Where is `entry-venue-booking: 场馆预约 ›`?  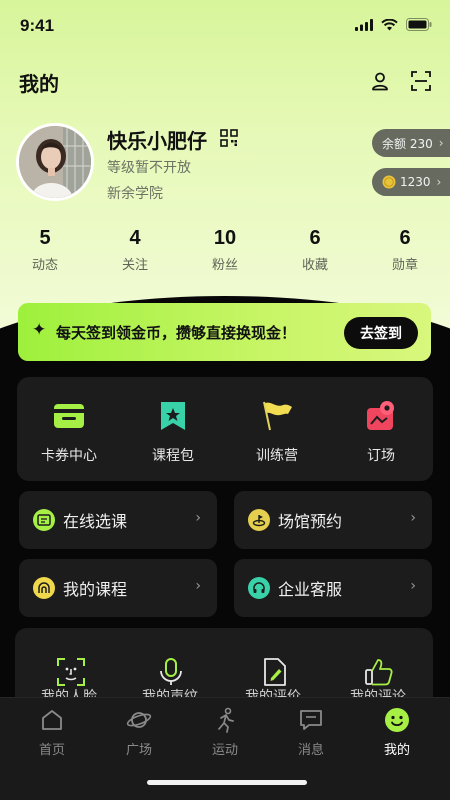 entry-venue-booking: 场馆预约 › is located at coordinates (333, 520).